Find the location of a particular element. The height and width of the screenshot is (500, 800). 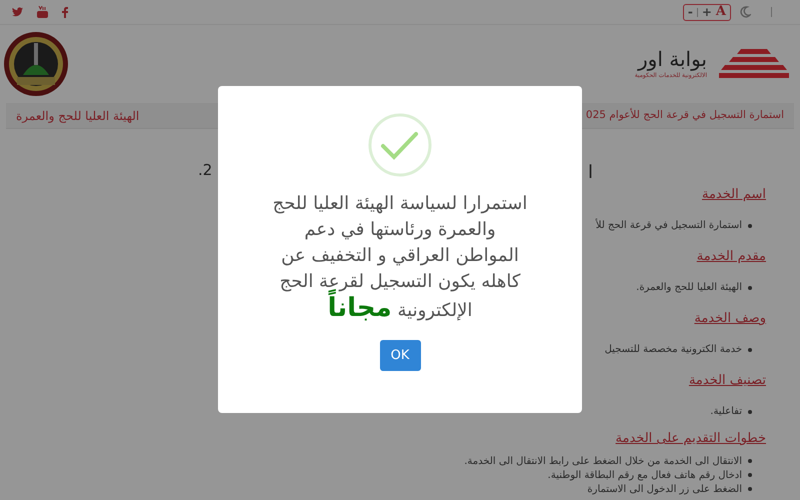

pyramid-logo is located at coordinates (754, 64).